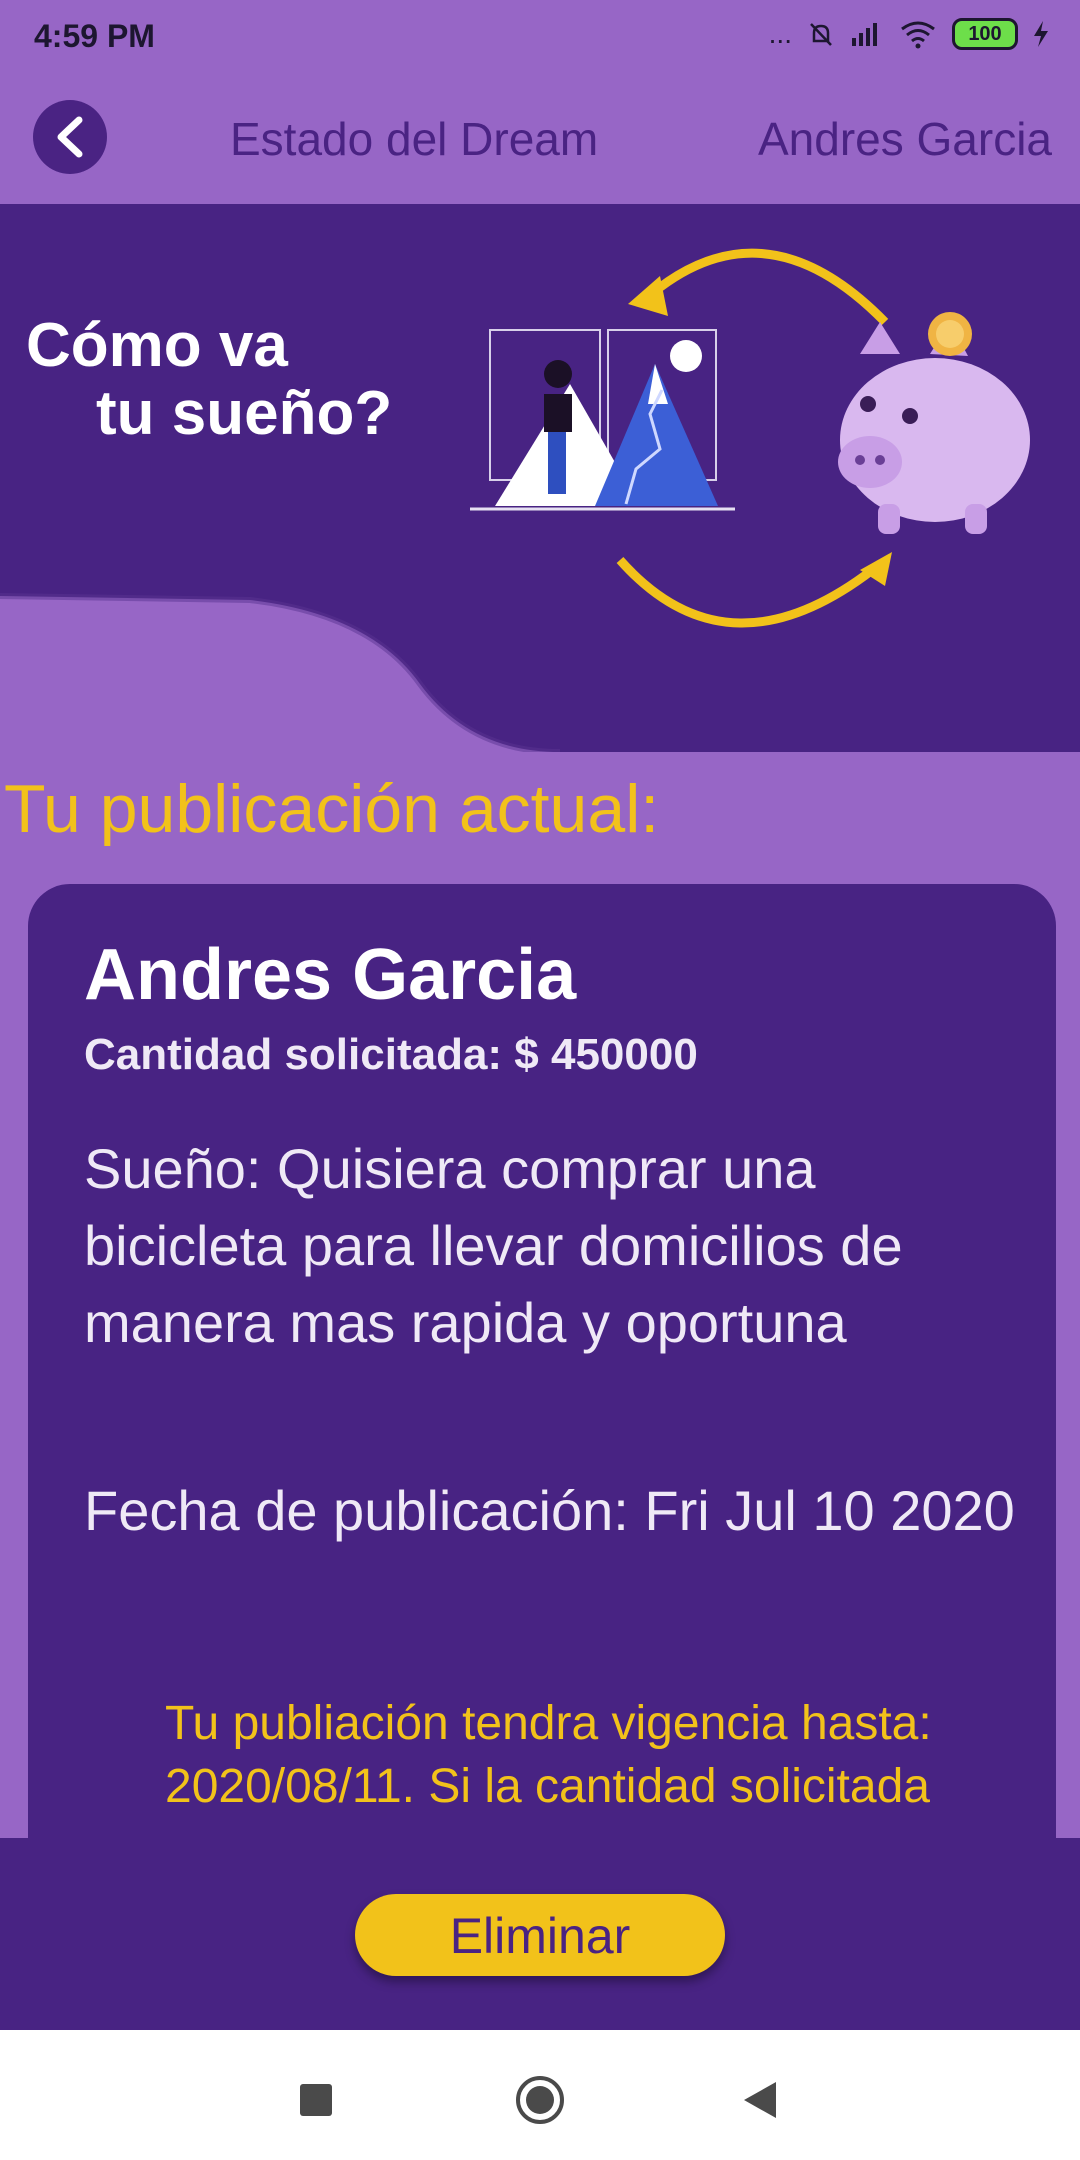 Image resolution: width=1080 pixels, height=2160 pixels. What do you see at coordinates (157, 345) in the screenshot?
I see `banner-text-line1: Cómo va` at bounding box center [157, 345].